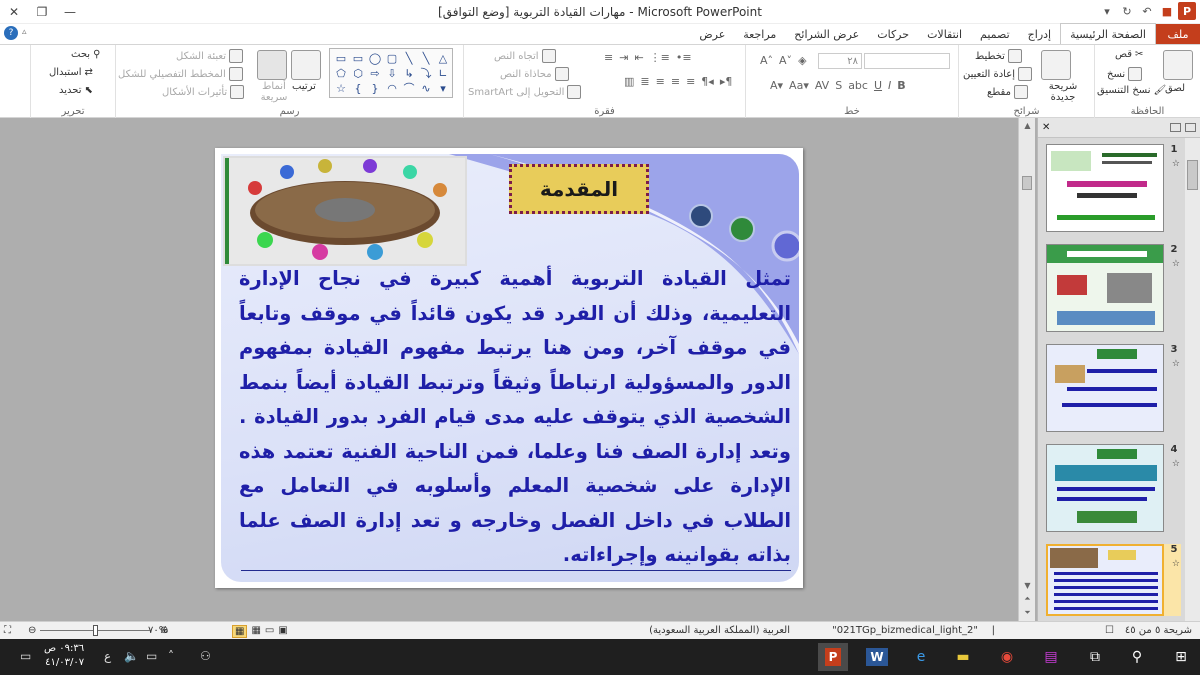 Image resolution: width=1200 pixels, height=675 pixels. Describe the element at coordinates (998, 56) in the screenshot. I see `layout-button: تخطيط` at that location.